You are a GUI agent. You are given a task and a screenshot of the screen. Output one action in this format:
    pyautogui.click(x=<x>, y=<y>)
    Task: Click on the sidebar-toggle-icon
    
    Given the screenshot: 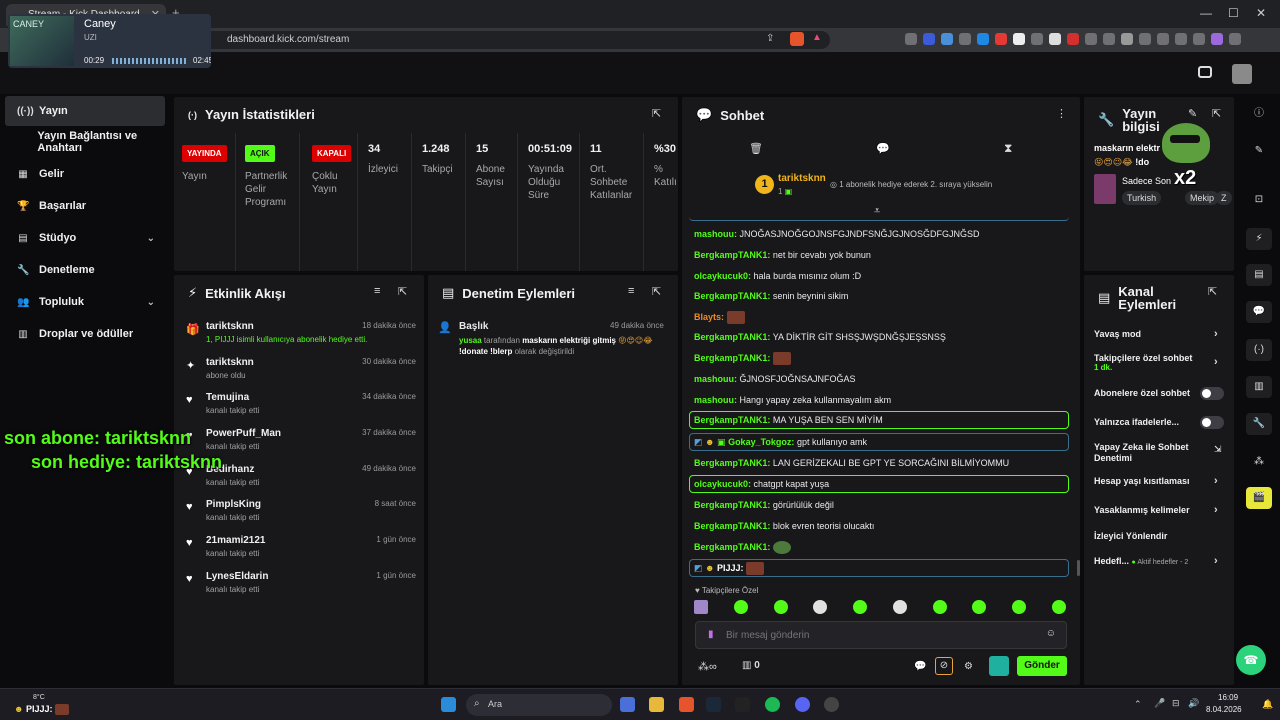 What is the action you would take?
    pyautogui.click(x=1145, y=39)
    